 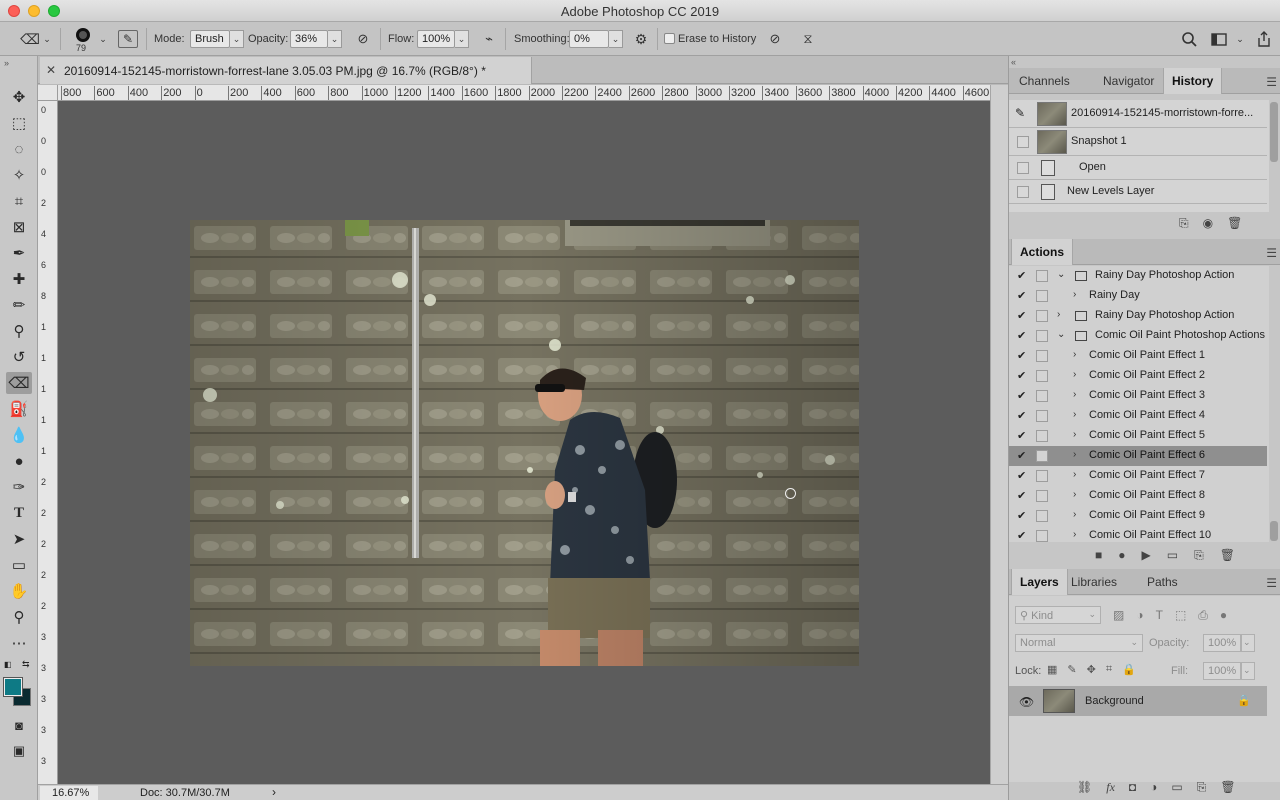 I want to click on erase-to-history-checkbox, so click(x=669, y=38).